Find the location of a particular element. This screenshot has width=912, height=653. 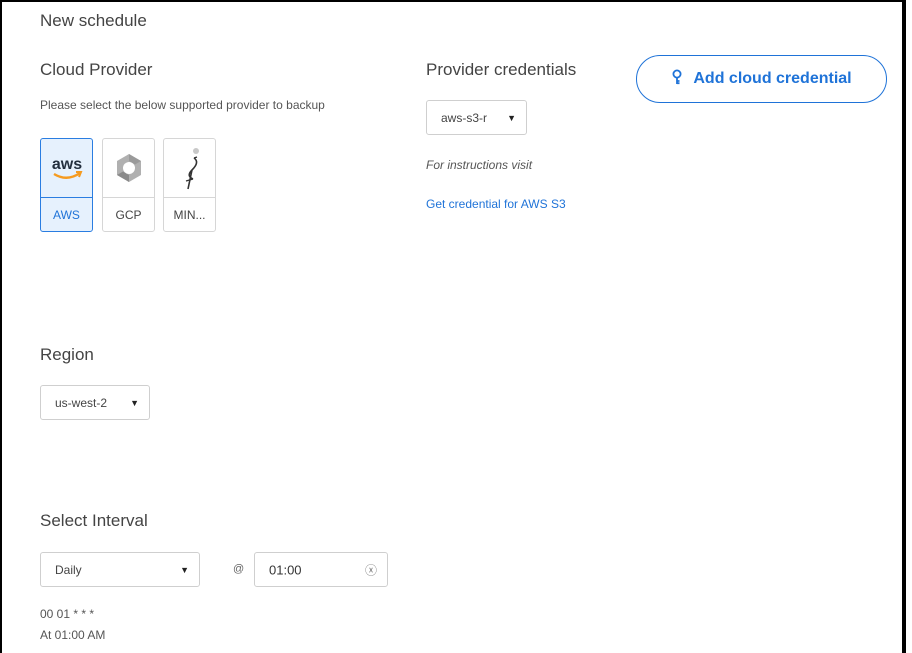

credentials-heading: Provider credentials is located at coordinates (501, 69).